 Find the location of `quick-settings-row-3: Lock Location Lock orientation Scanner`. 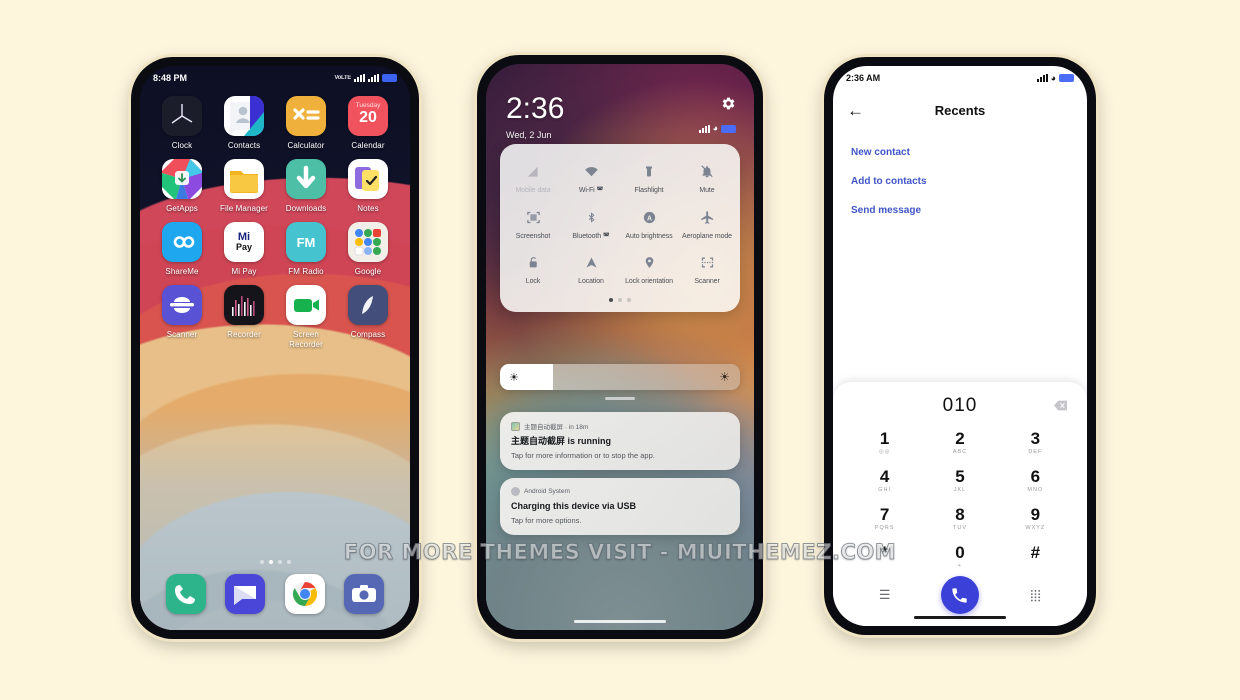

quick-settings-row-3: Lock Location Lock orientation Scanner is located at coordinates (620, 270).